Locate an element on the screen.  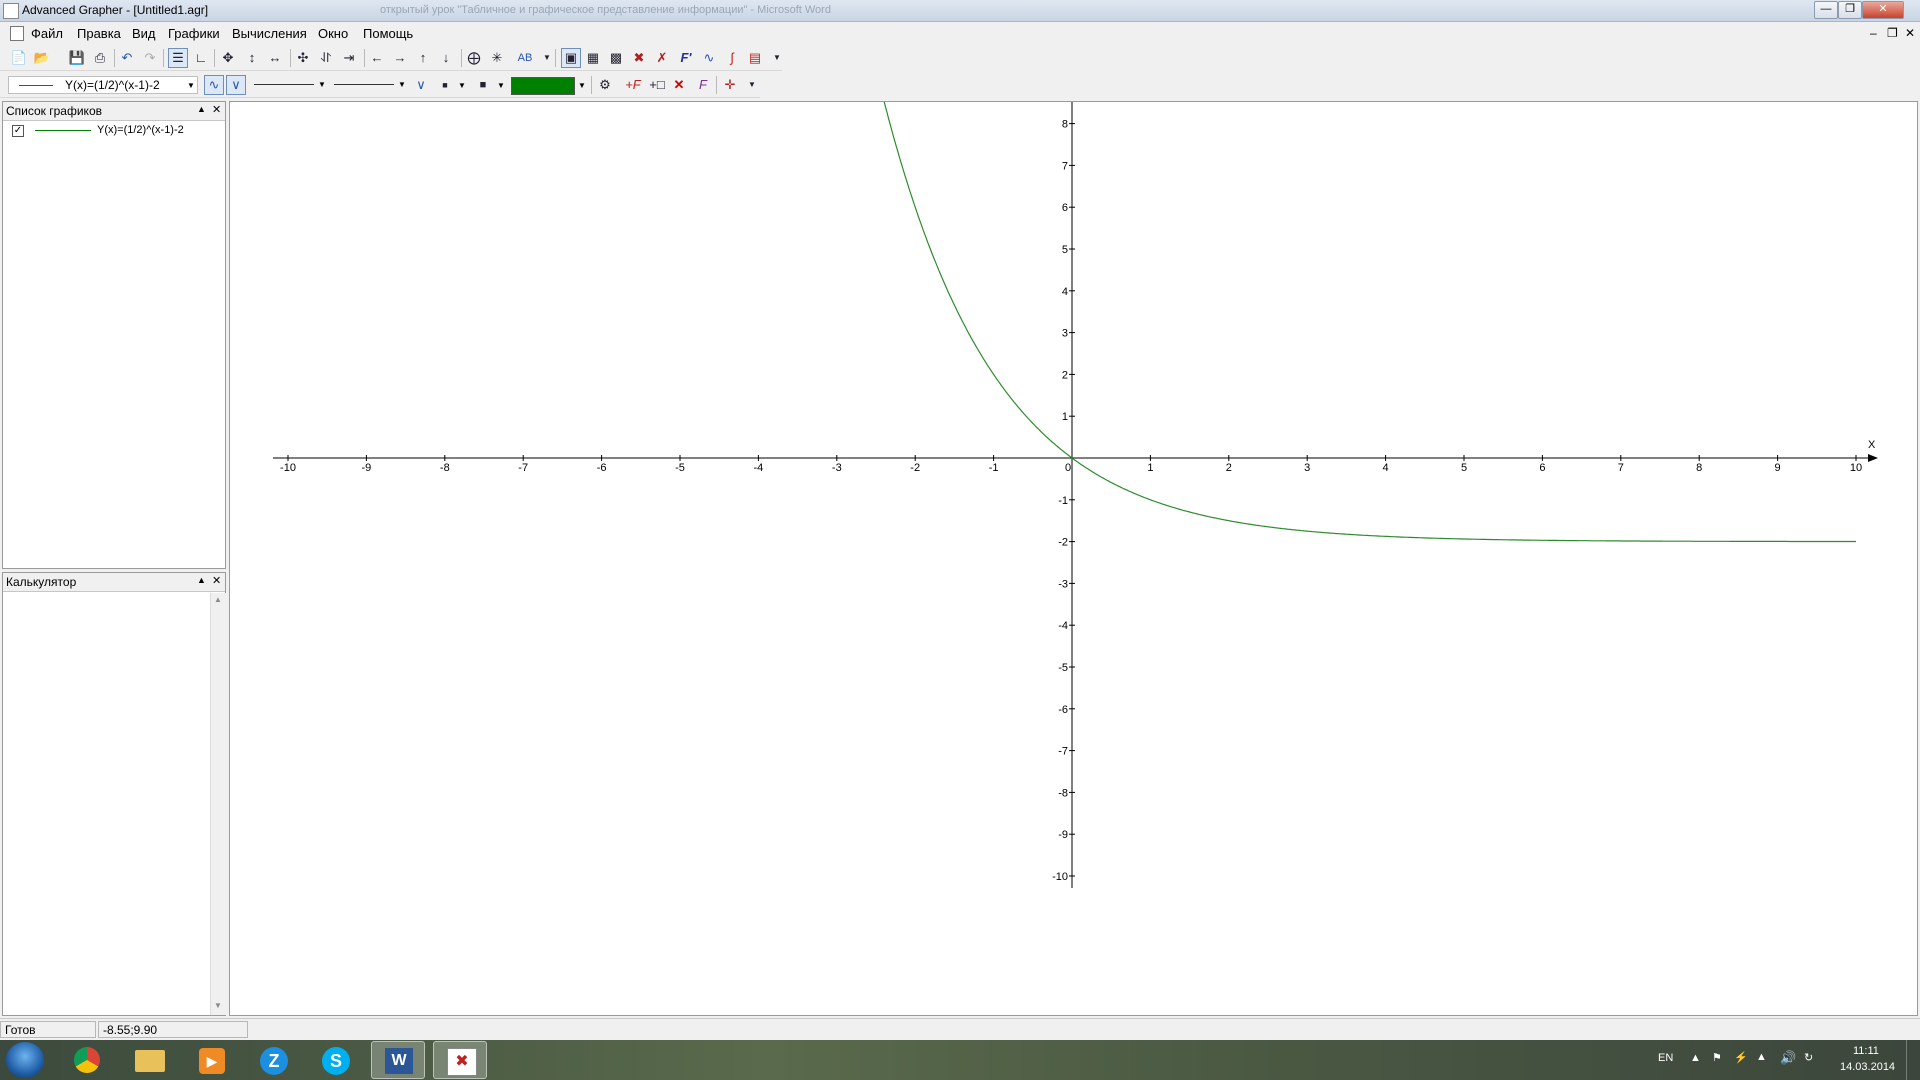
graph-list-item: ✓ Y(x)=(1/2)^(x-1)-2 is located at coordinates (114, 131).